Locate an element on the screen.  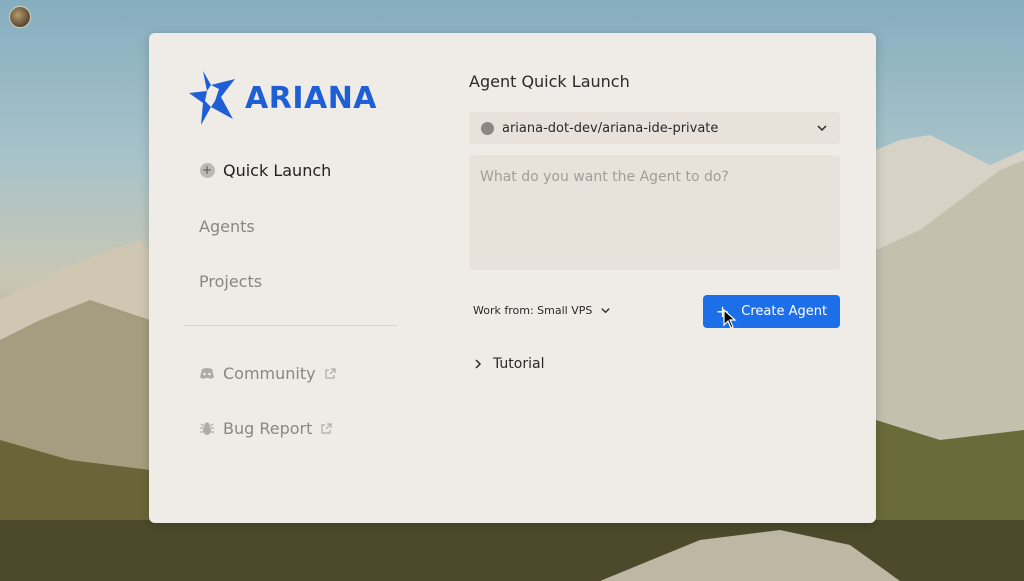
work-from-label: Work from: Small VPS is located at coordinates (533, 310).